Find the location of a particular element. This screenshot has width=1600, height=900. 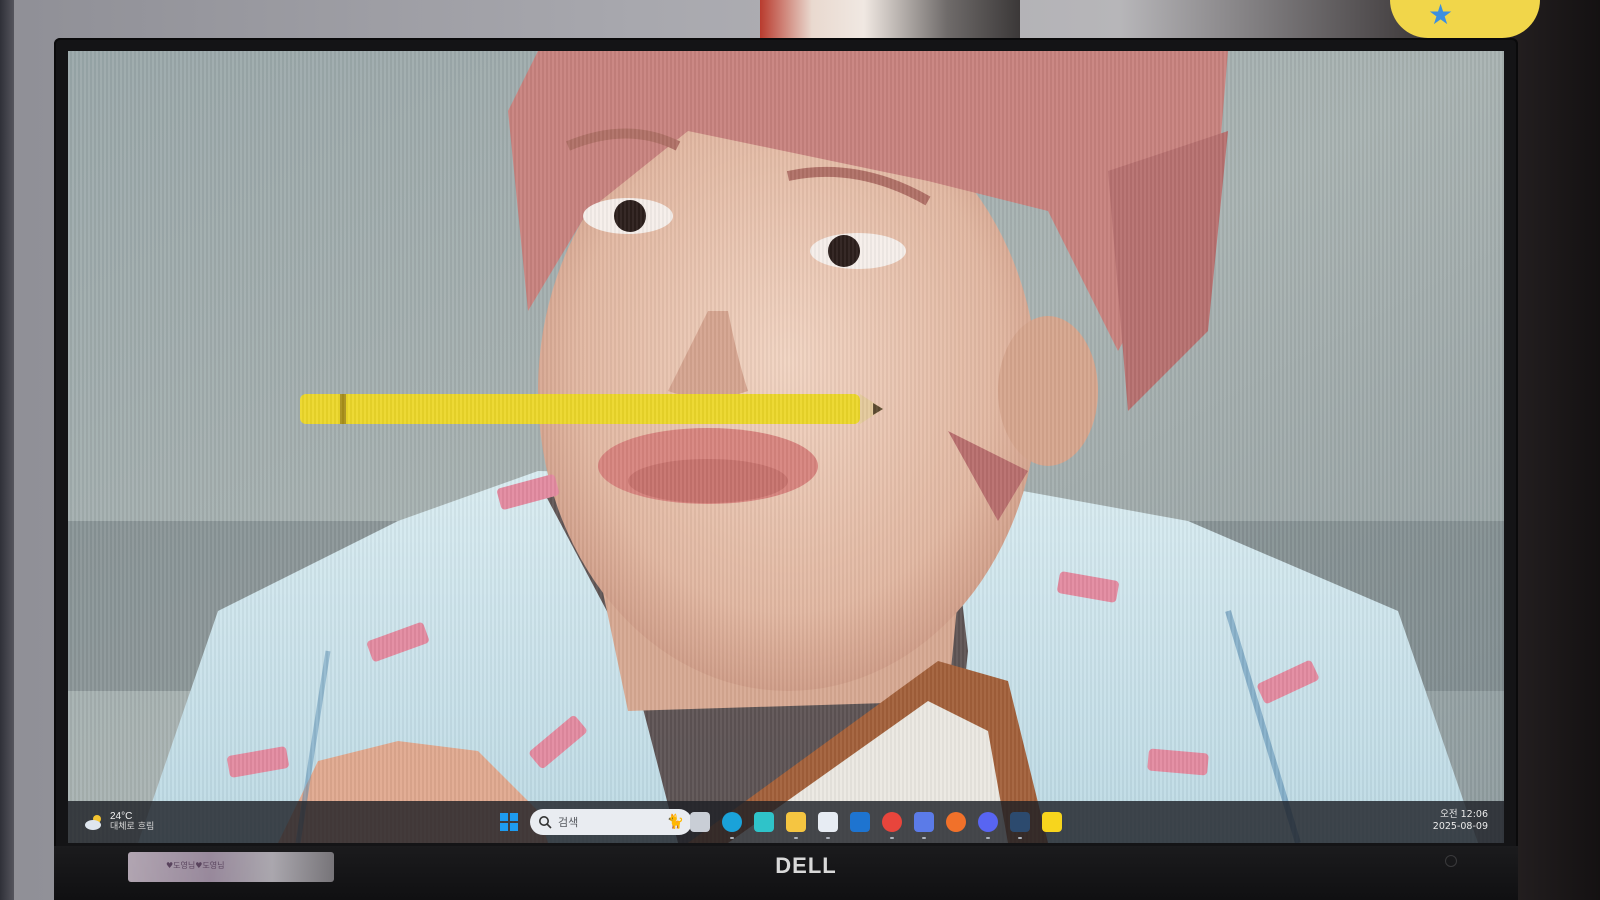

taskbar-search: 검색 🐈 is located at coordinates (611, 822).